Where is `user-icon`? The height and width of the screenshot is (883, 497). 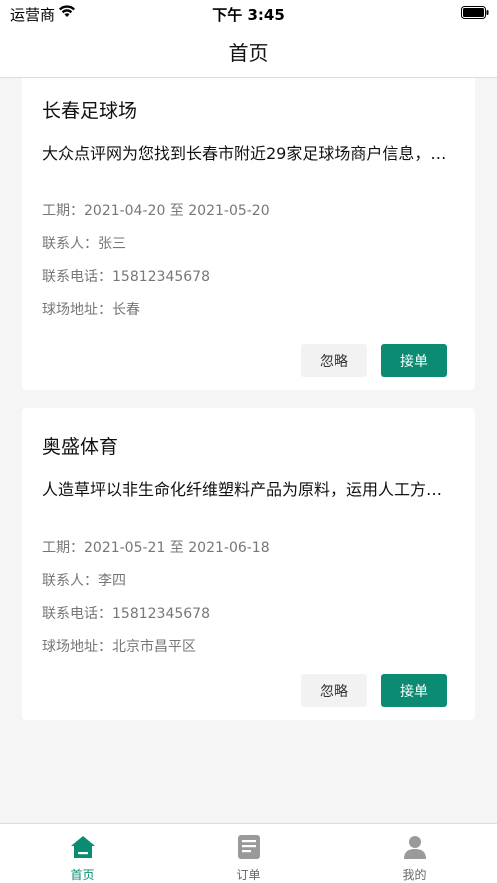 user-icon is located at coordinates (414, 847).